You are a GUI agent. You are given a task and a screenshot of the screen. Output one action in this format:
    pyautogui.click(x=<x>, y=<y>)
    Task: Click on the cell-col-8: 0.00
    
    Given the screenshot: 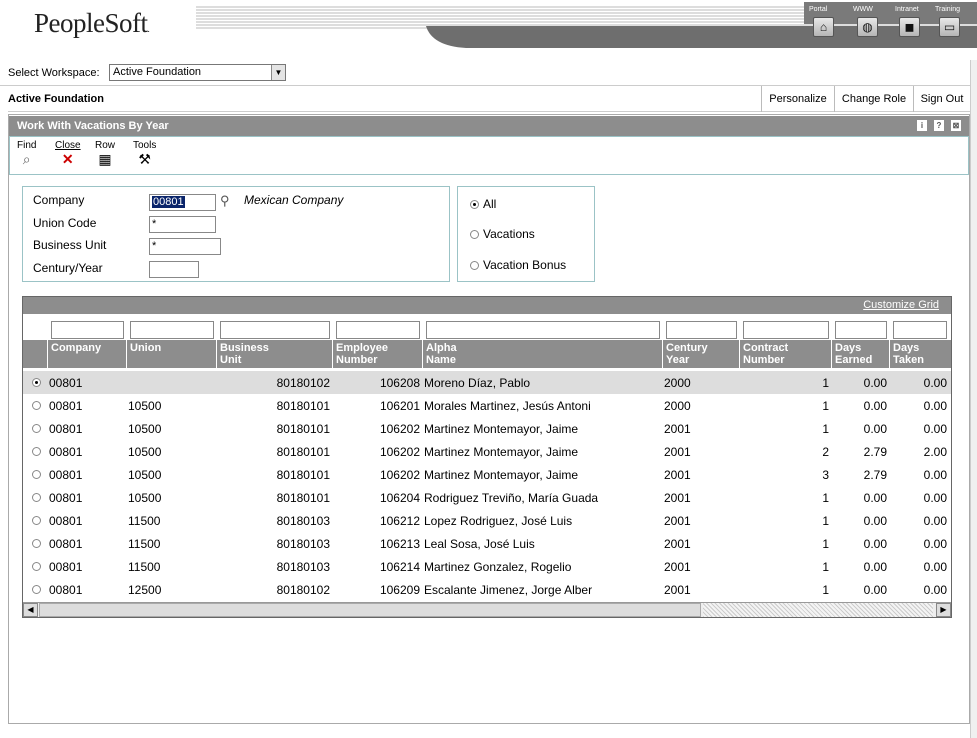 What is the action you would take?
    pyautogui.click(x=935, y=429)
    